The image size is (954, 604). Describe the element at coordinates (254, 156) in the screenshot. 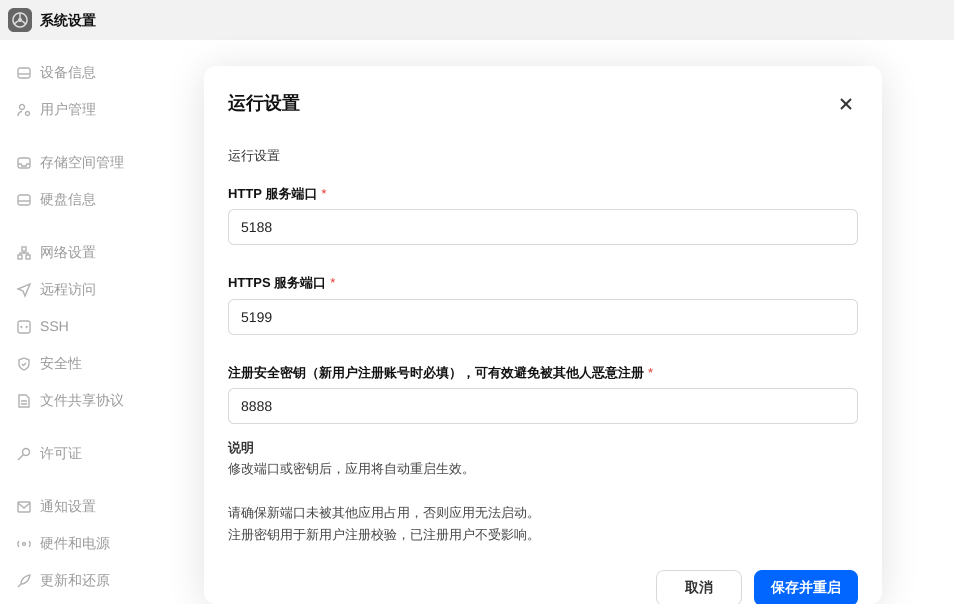

I see `section-label: 运行设置` at that location.